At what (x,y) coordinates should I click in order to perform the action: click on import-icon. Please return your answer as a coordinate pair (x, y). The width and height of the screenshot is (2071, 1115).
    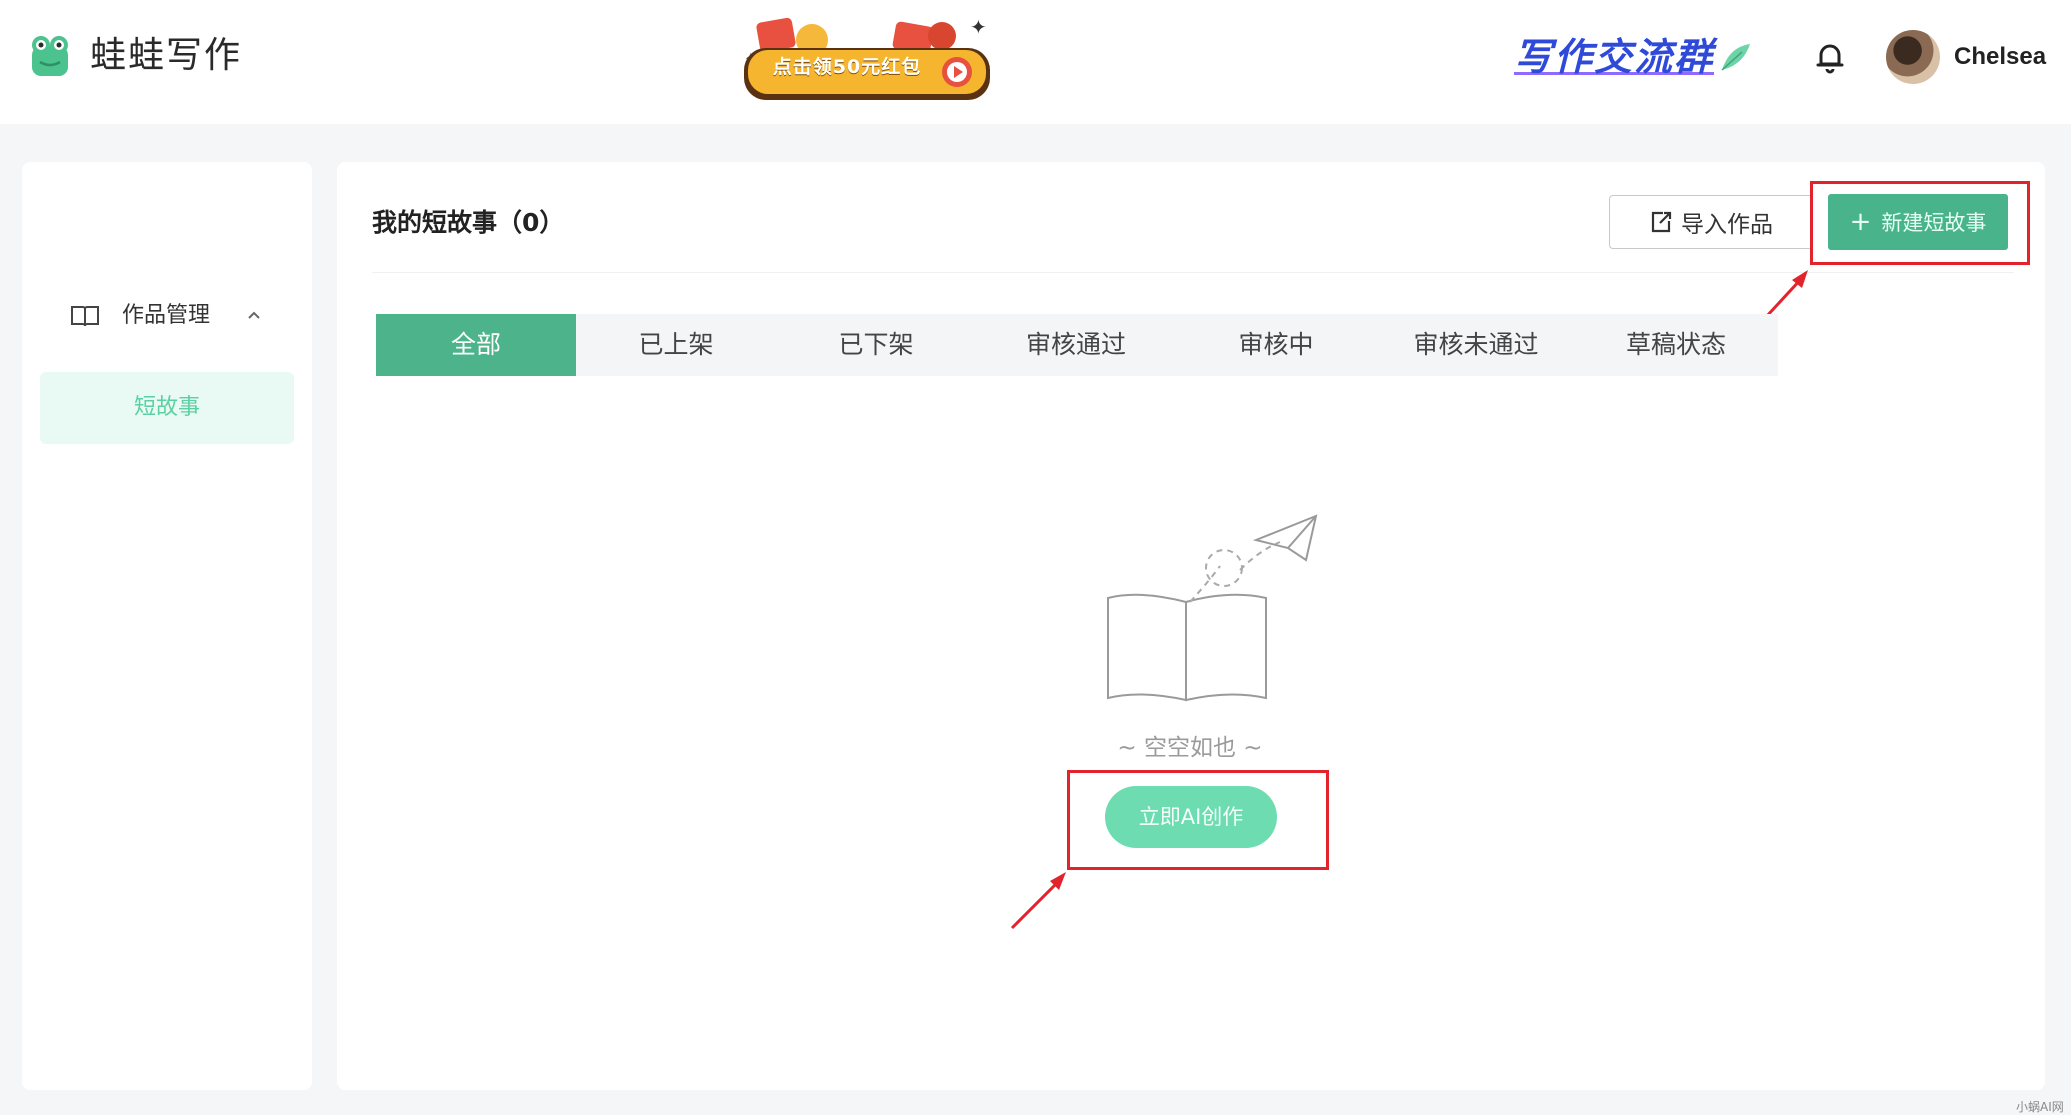
    Looking at the image, I should click on (1661, 222).